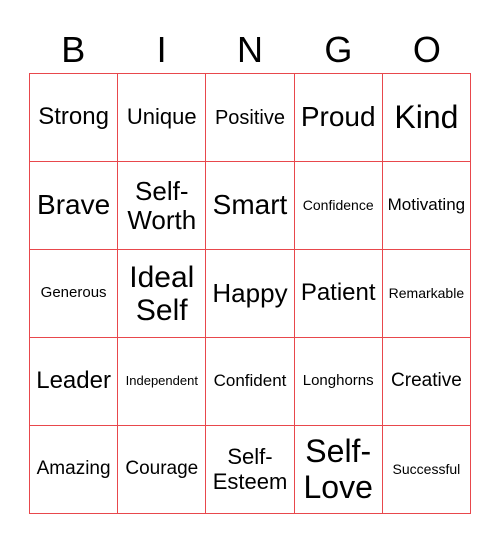 The height and width of the screenshot is (544, 500). What do you see at coordinates (338, 49) in the screenshot?
I see `header-letter-g: G` at bounding box center [338, 49].